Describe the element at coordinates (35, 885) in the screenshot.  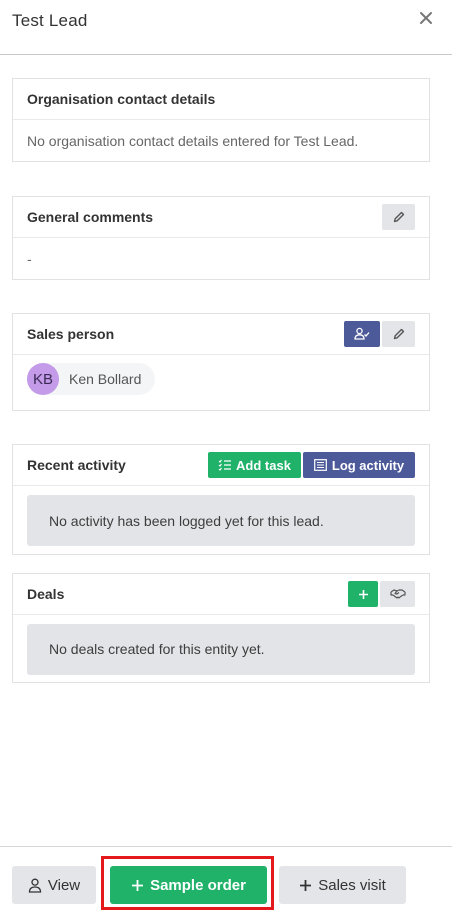
I see `user-icon` at that location.